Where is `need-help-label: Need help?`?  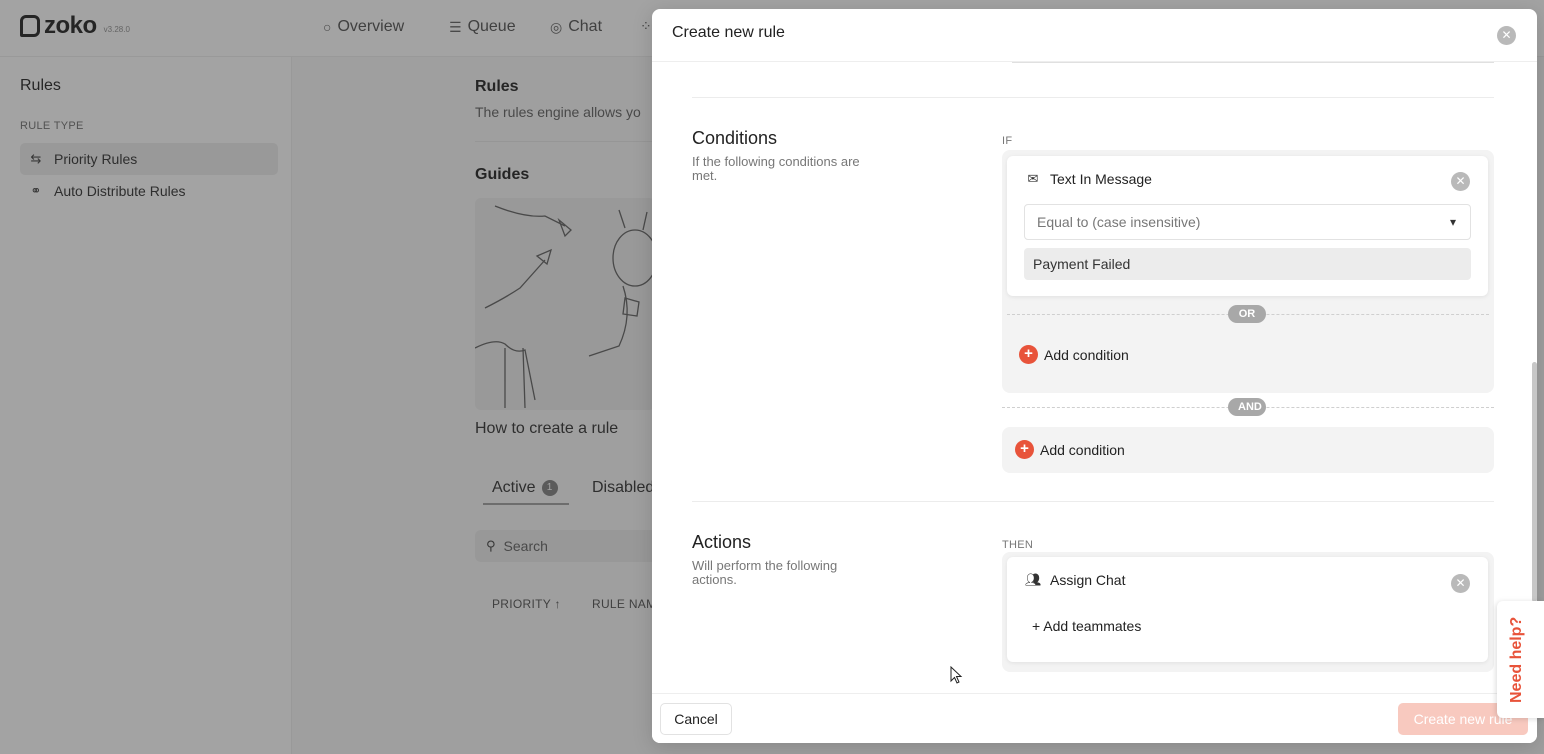 need-help-label: Need help? is located at coordinates (1516, 659).